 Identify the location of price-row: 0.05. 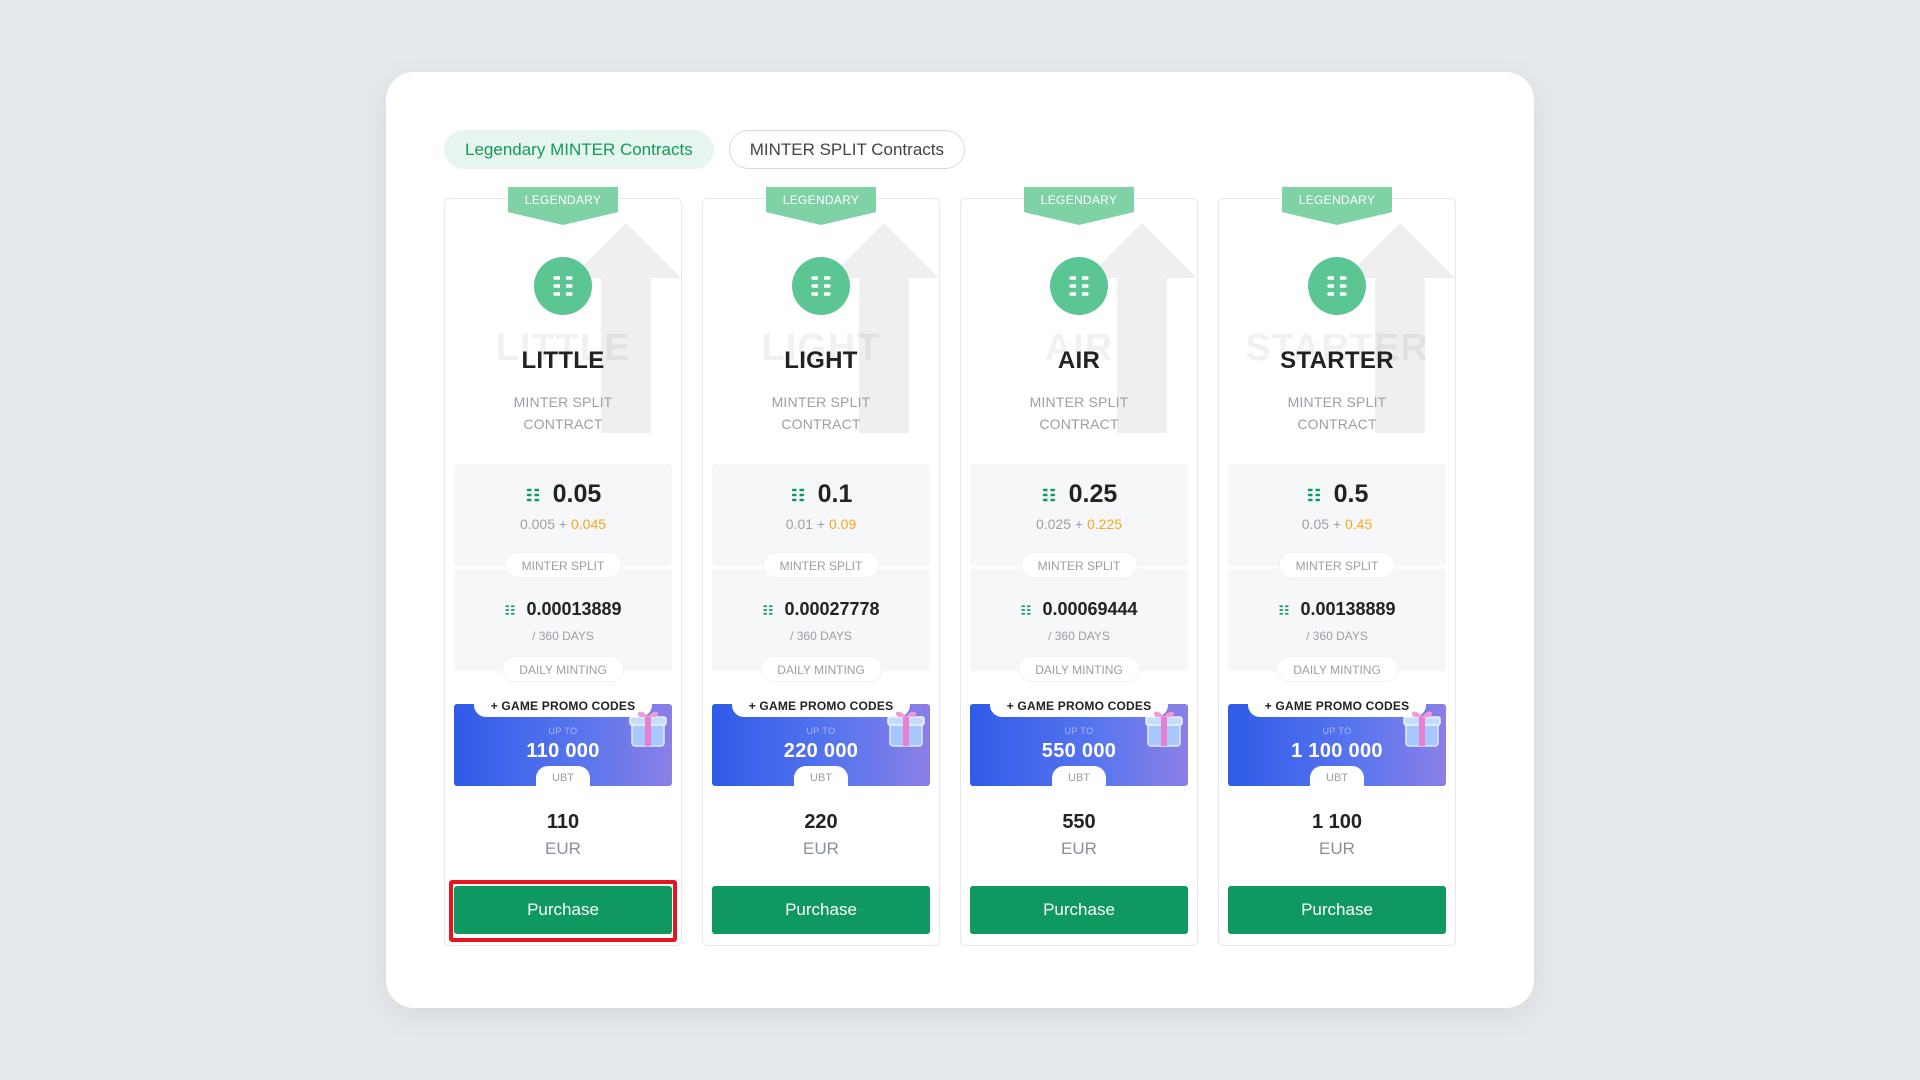
(563, 494).